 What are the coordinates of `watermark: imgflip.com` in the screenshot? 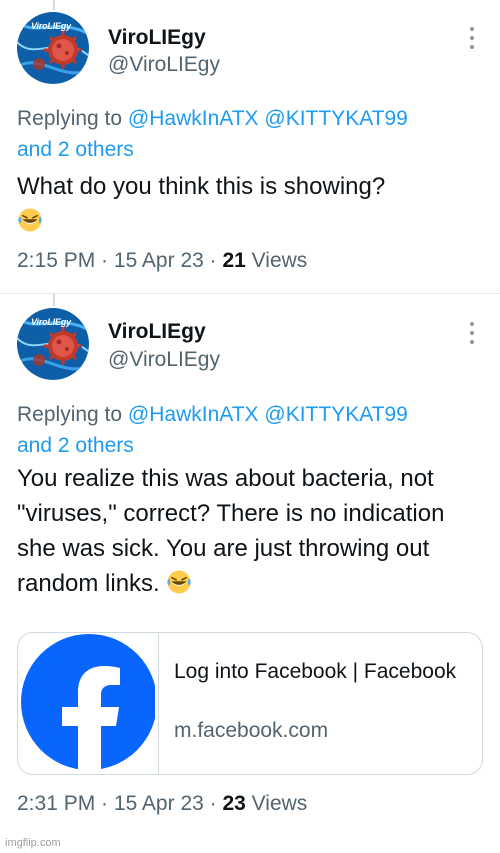 It's located at (33, 843).